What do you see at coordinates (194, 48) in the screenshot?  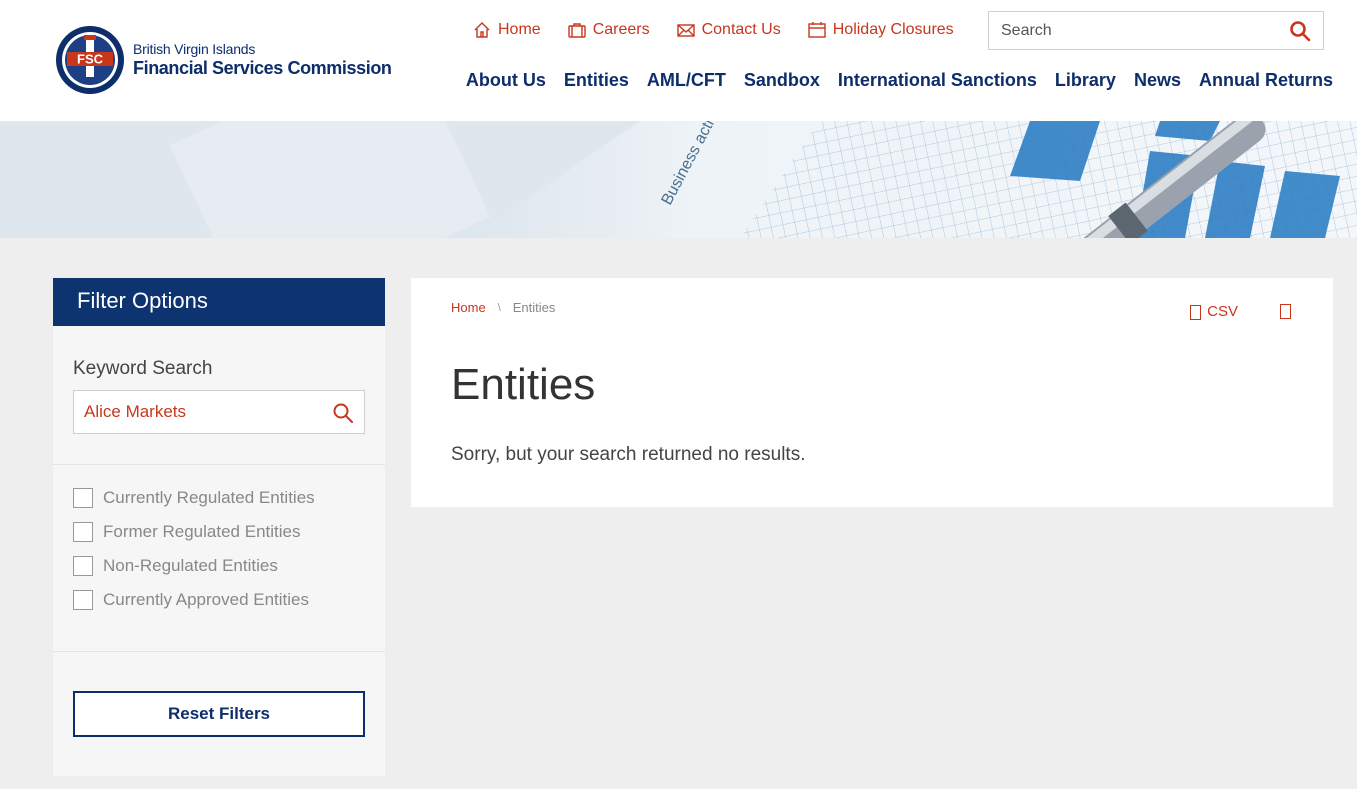 I see `brand-line-1: British Virgin Islands` at bounding box center [194, 48].